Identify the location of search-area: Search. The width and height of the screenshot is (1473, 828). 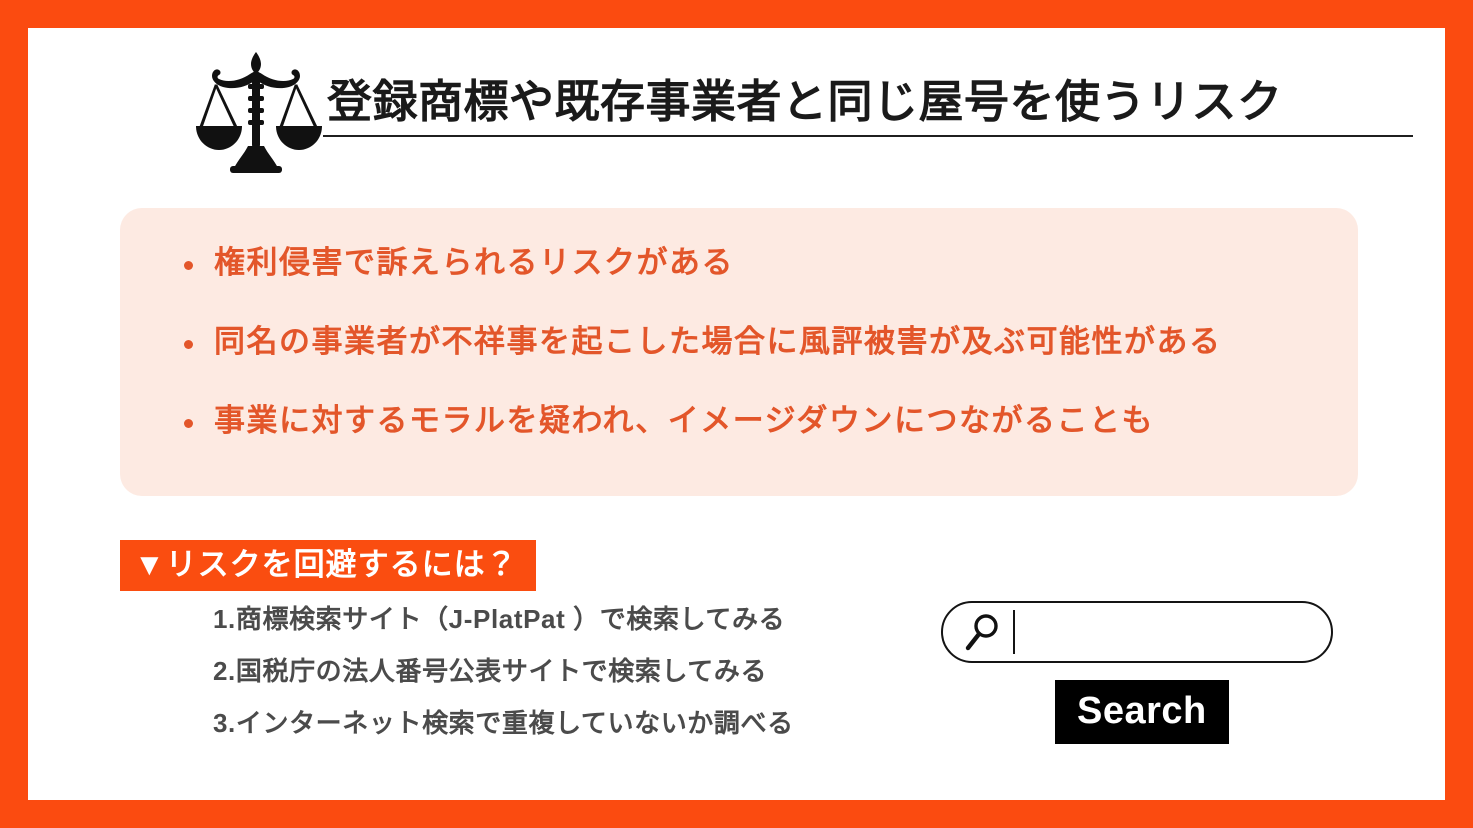
(1143, 673).